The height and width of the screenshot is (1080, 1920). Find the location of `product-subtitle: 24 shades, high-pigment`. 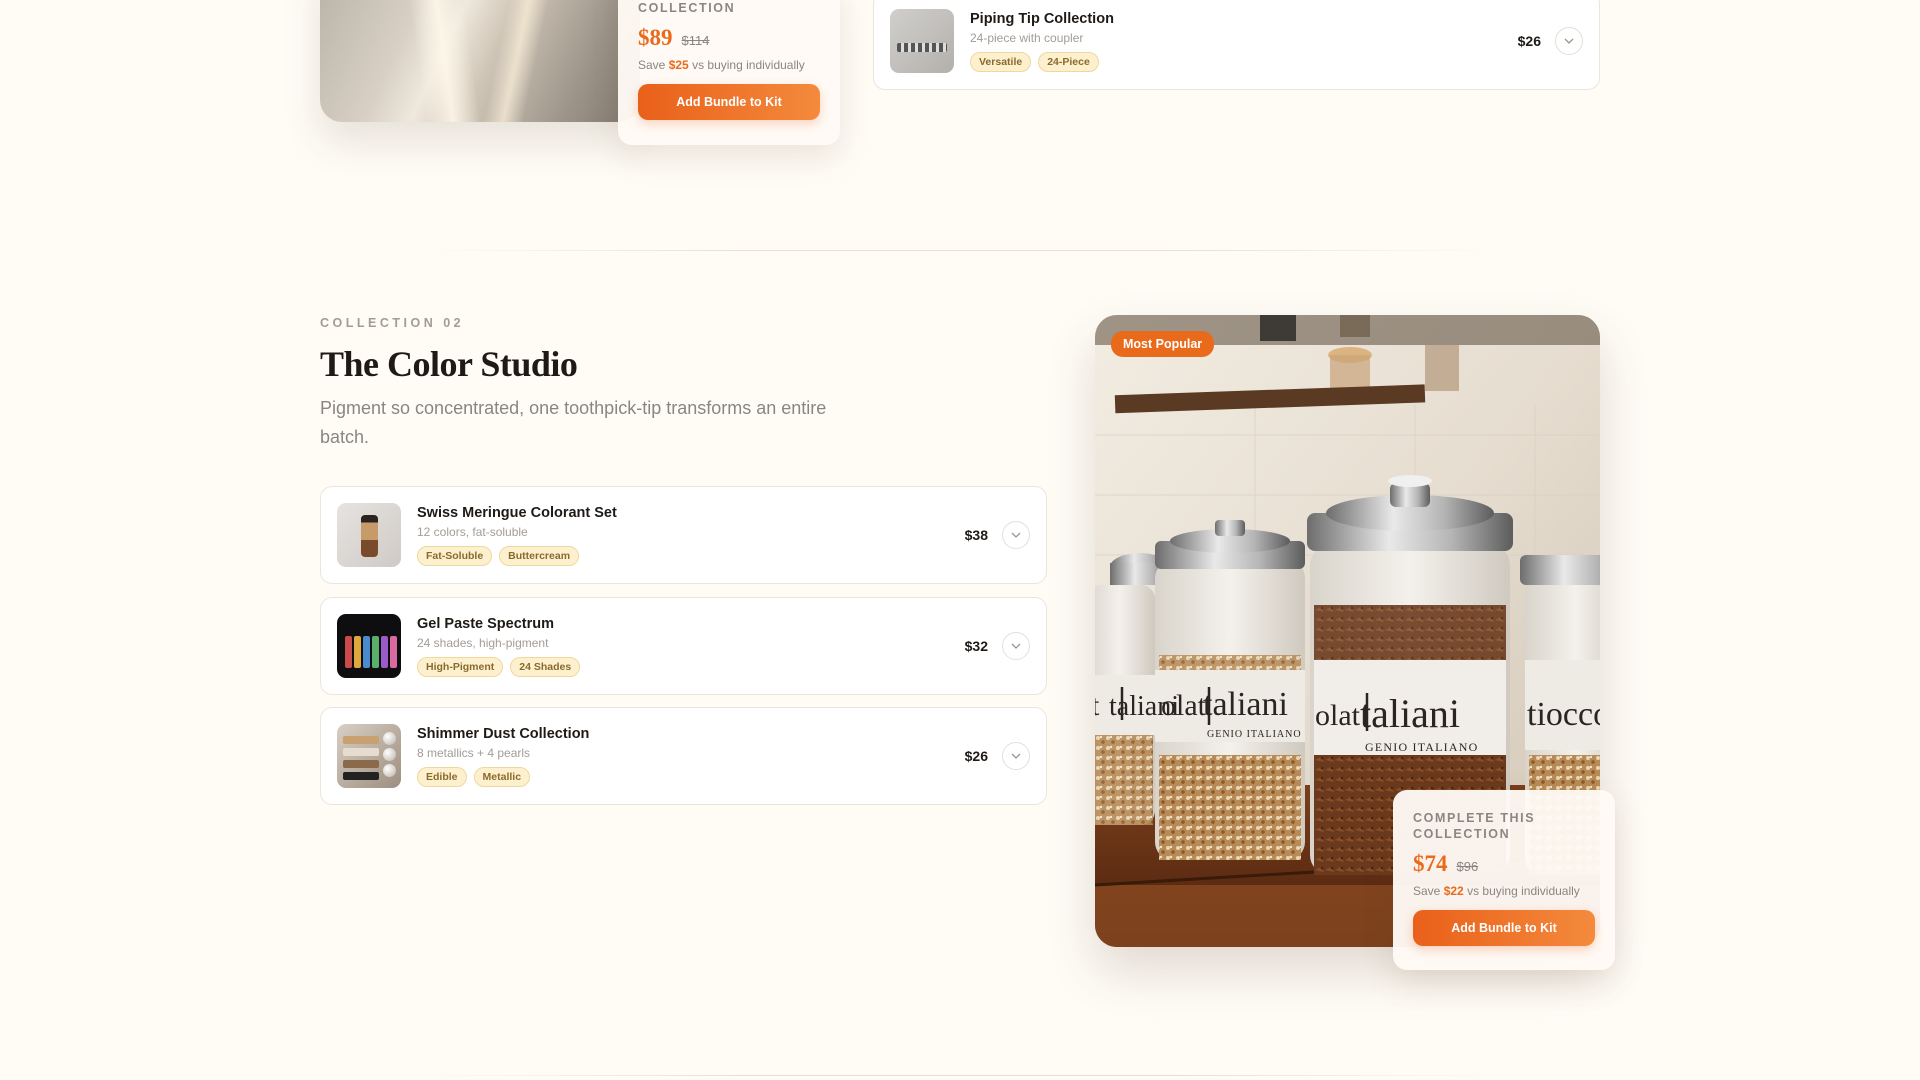

product-subtitle: 24 shades, high-pigment is located at coordinates (483, 642).